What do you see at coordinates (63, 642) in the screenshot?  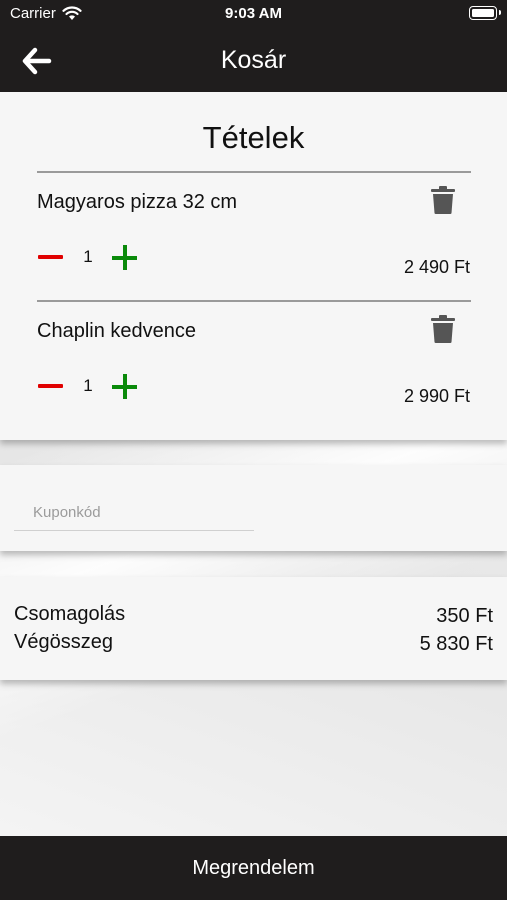 I see `total-label: Végösszeg` at bounding box center [63, 642].